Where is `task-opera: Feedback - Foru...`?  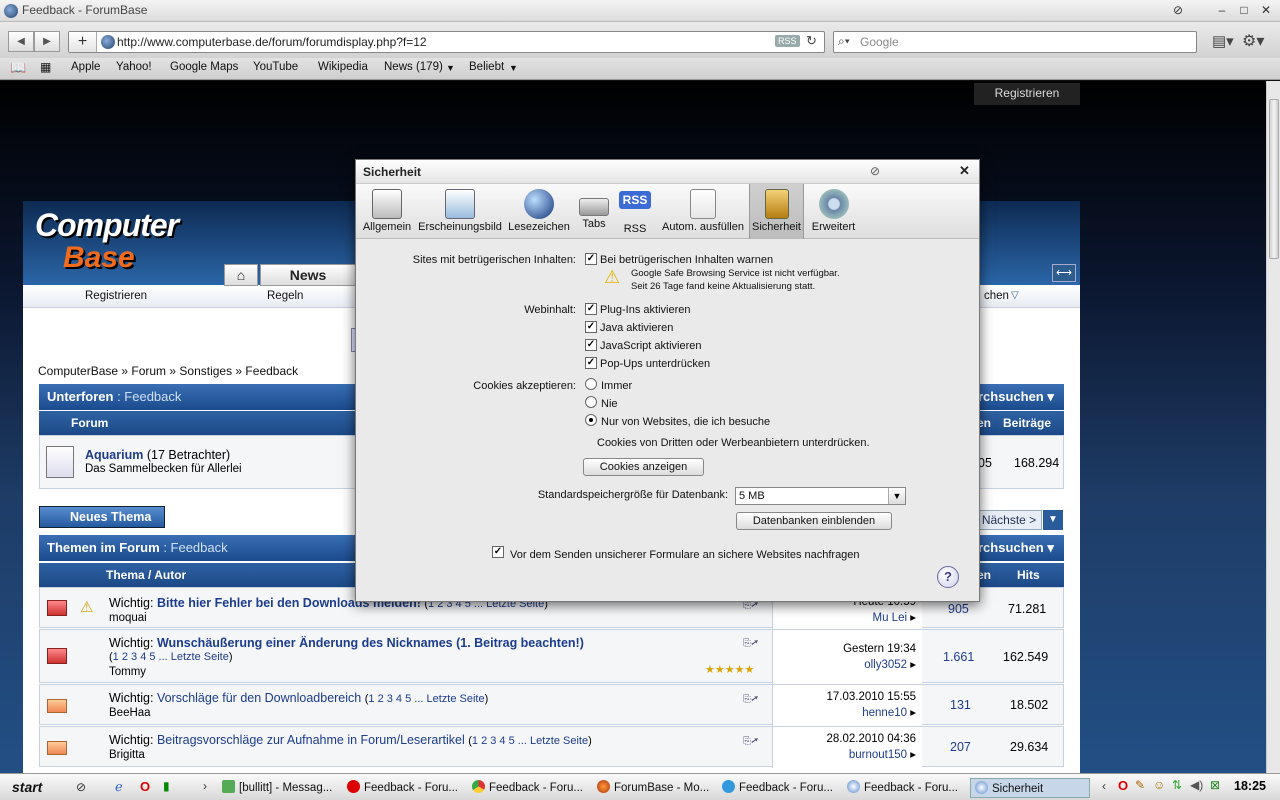
task-opera: Feedback - Foru... is located at coordinates (402, 788).